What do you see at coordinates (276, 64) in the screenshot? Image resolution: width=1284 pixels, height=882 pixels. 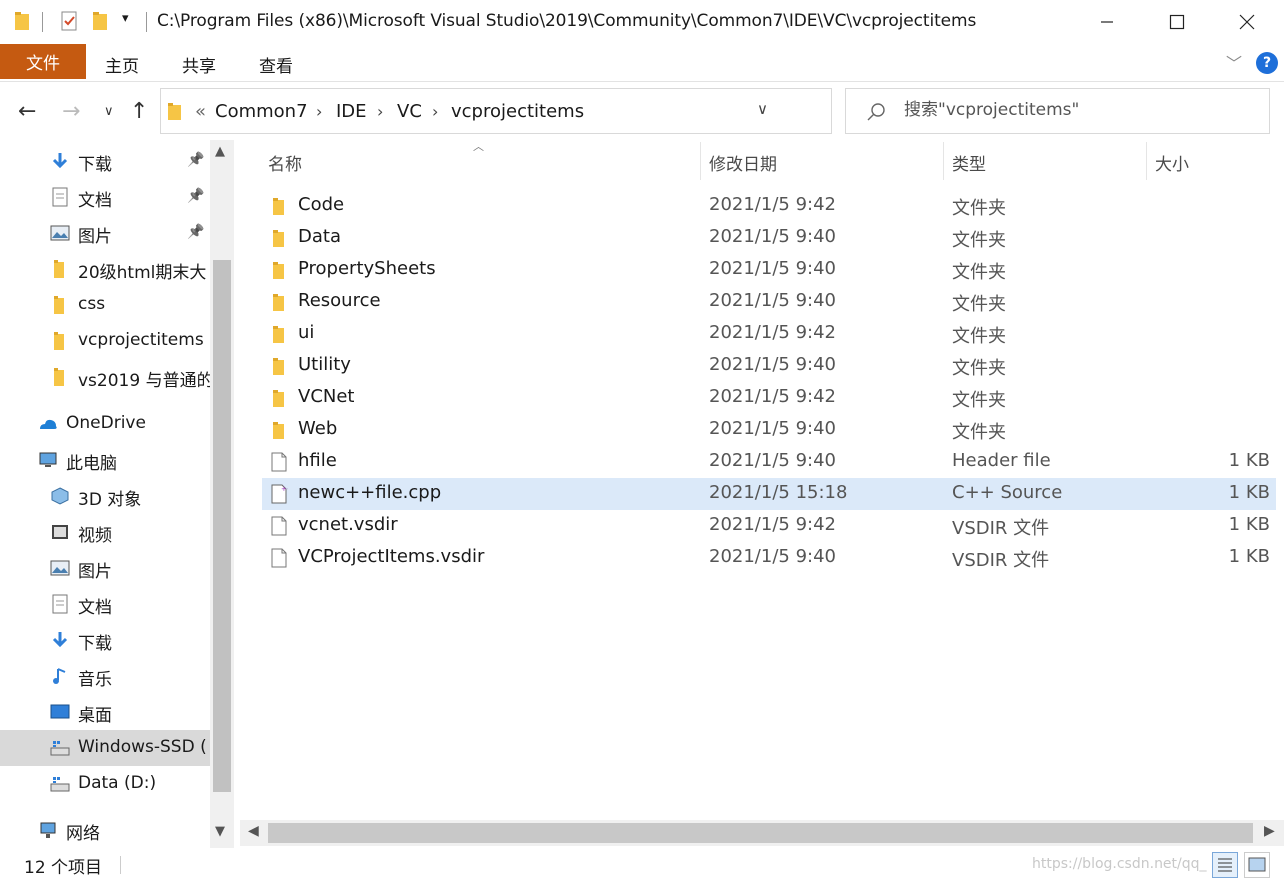 I see `tab-view: 查看` at bounding box center [276, 64].